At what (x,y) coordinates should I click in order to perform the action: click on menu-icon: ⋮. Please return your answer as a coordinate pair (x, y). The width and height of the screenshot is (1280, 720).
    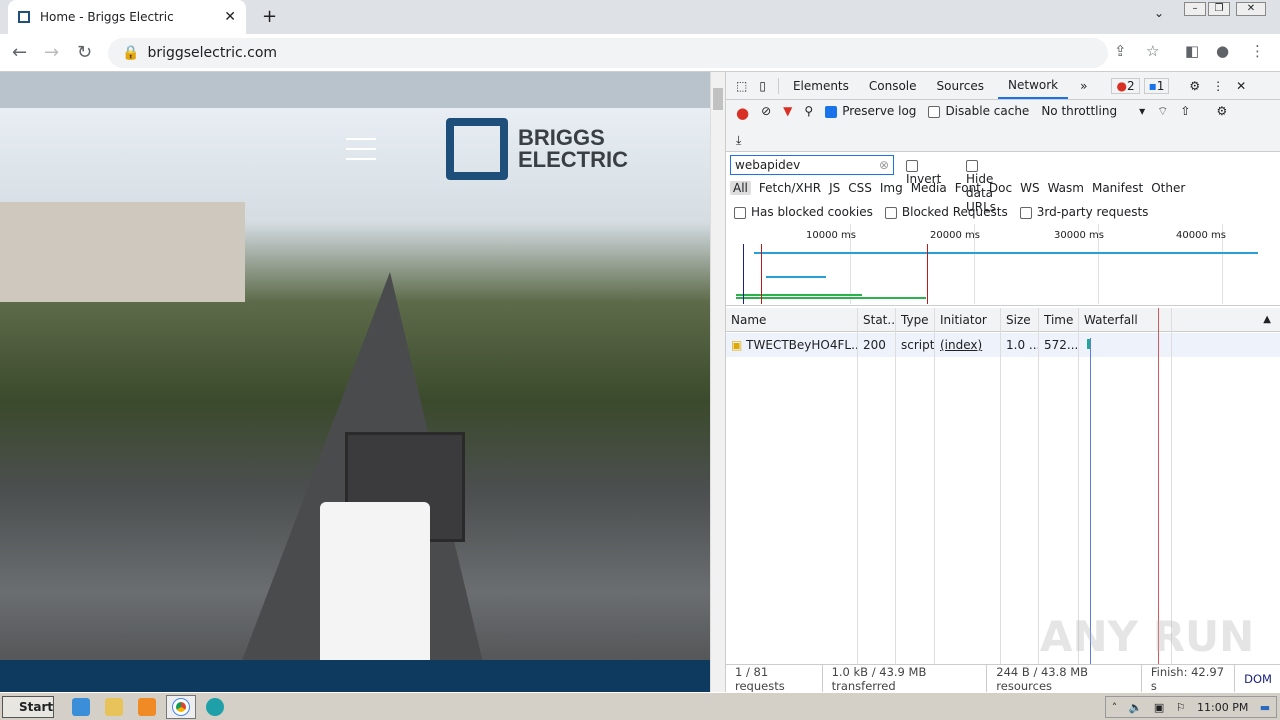
    Looking at the image, I should click on (1257, 51).